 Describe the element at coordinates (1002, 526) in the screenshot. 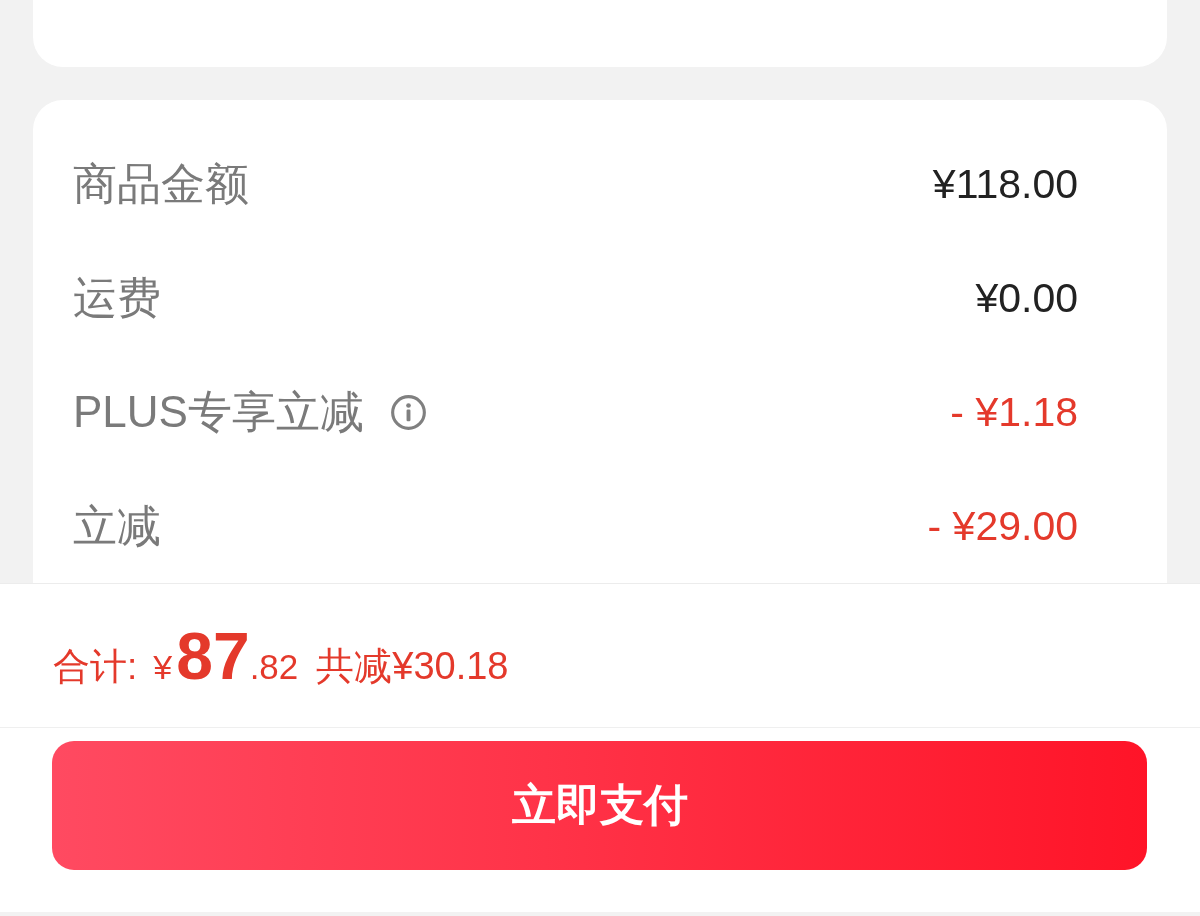

I see `amount-value: - ¥29.00` at that location.